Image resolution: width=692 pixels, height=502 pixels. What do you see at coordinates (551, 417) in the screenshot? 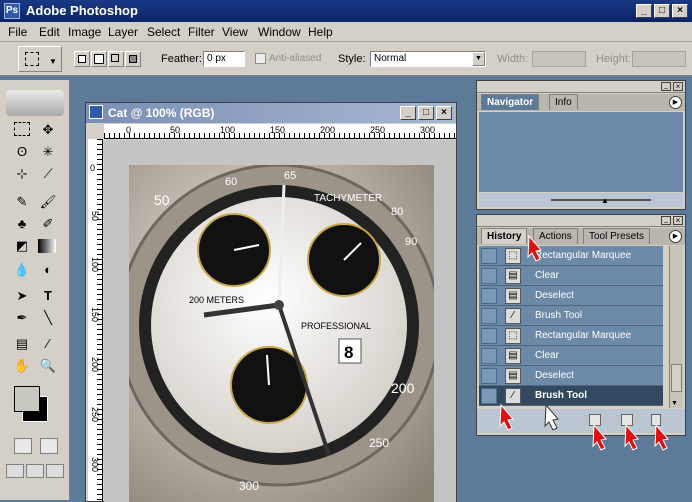
I see `mouse-pointer-icon` at bounding box center [551, 417].